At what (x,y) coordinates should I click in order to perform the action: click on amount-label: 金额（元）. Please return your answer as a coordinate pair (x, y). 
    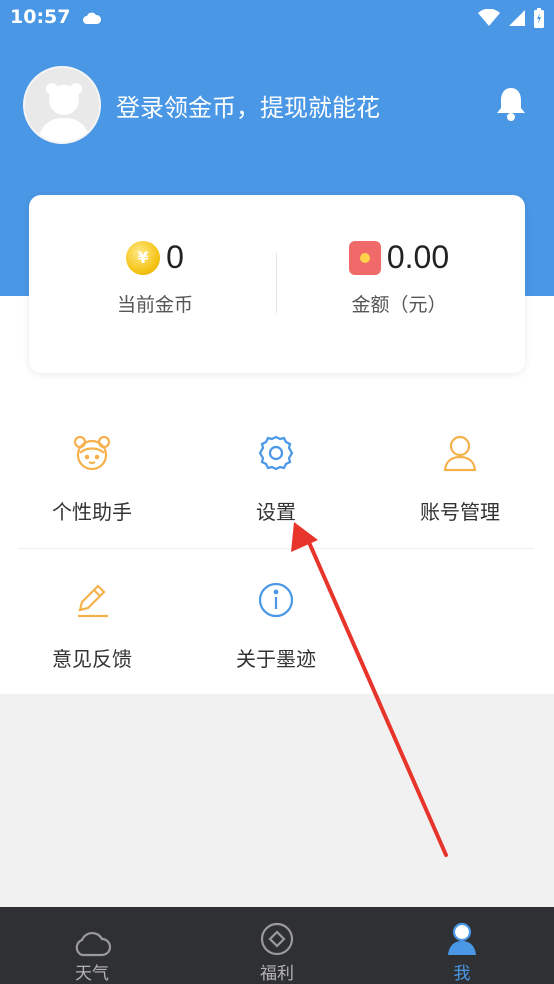
    Looking at the image, I should click on (399, 305).